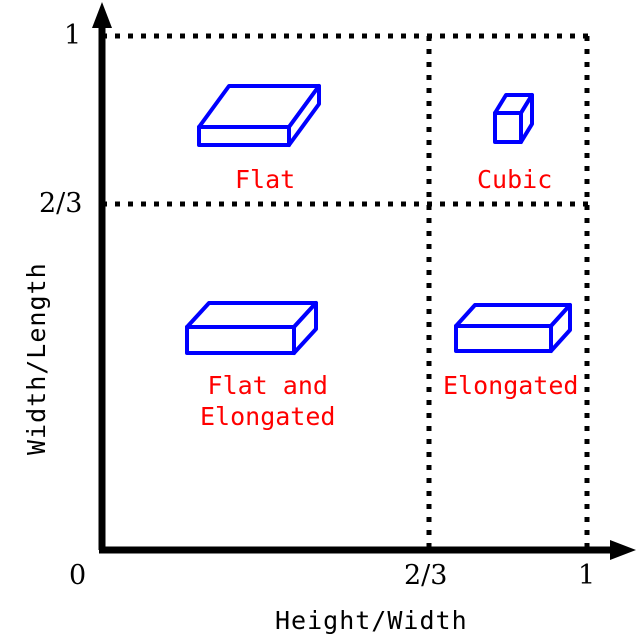 Image resolution: width=640 pixels, height=642 pixels. What do you see at coordinates (513, 118) in the screenshot?
I see `shape-cube` at bounding box center [513, 118].